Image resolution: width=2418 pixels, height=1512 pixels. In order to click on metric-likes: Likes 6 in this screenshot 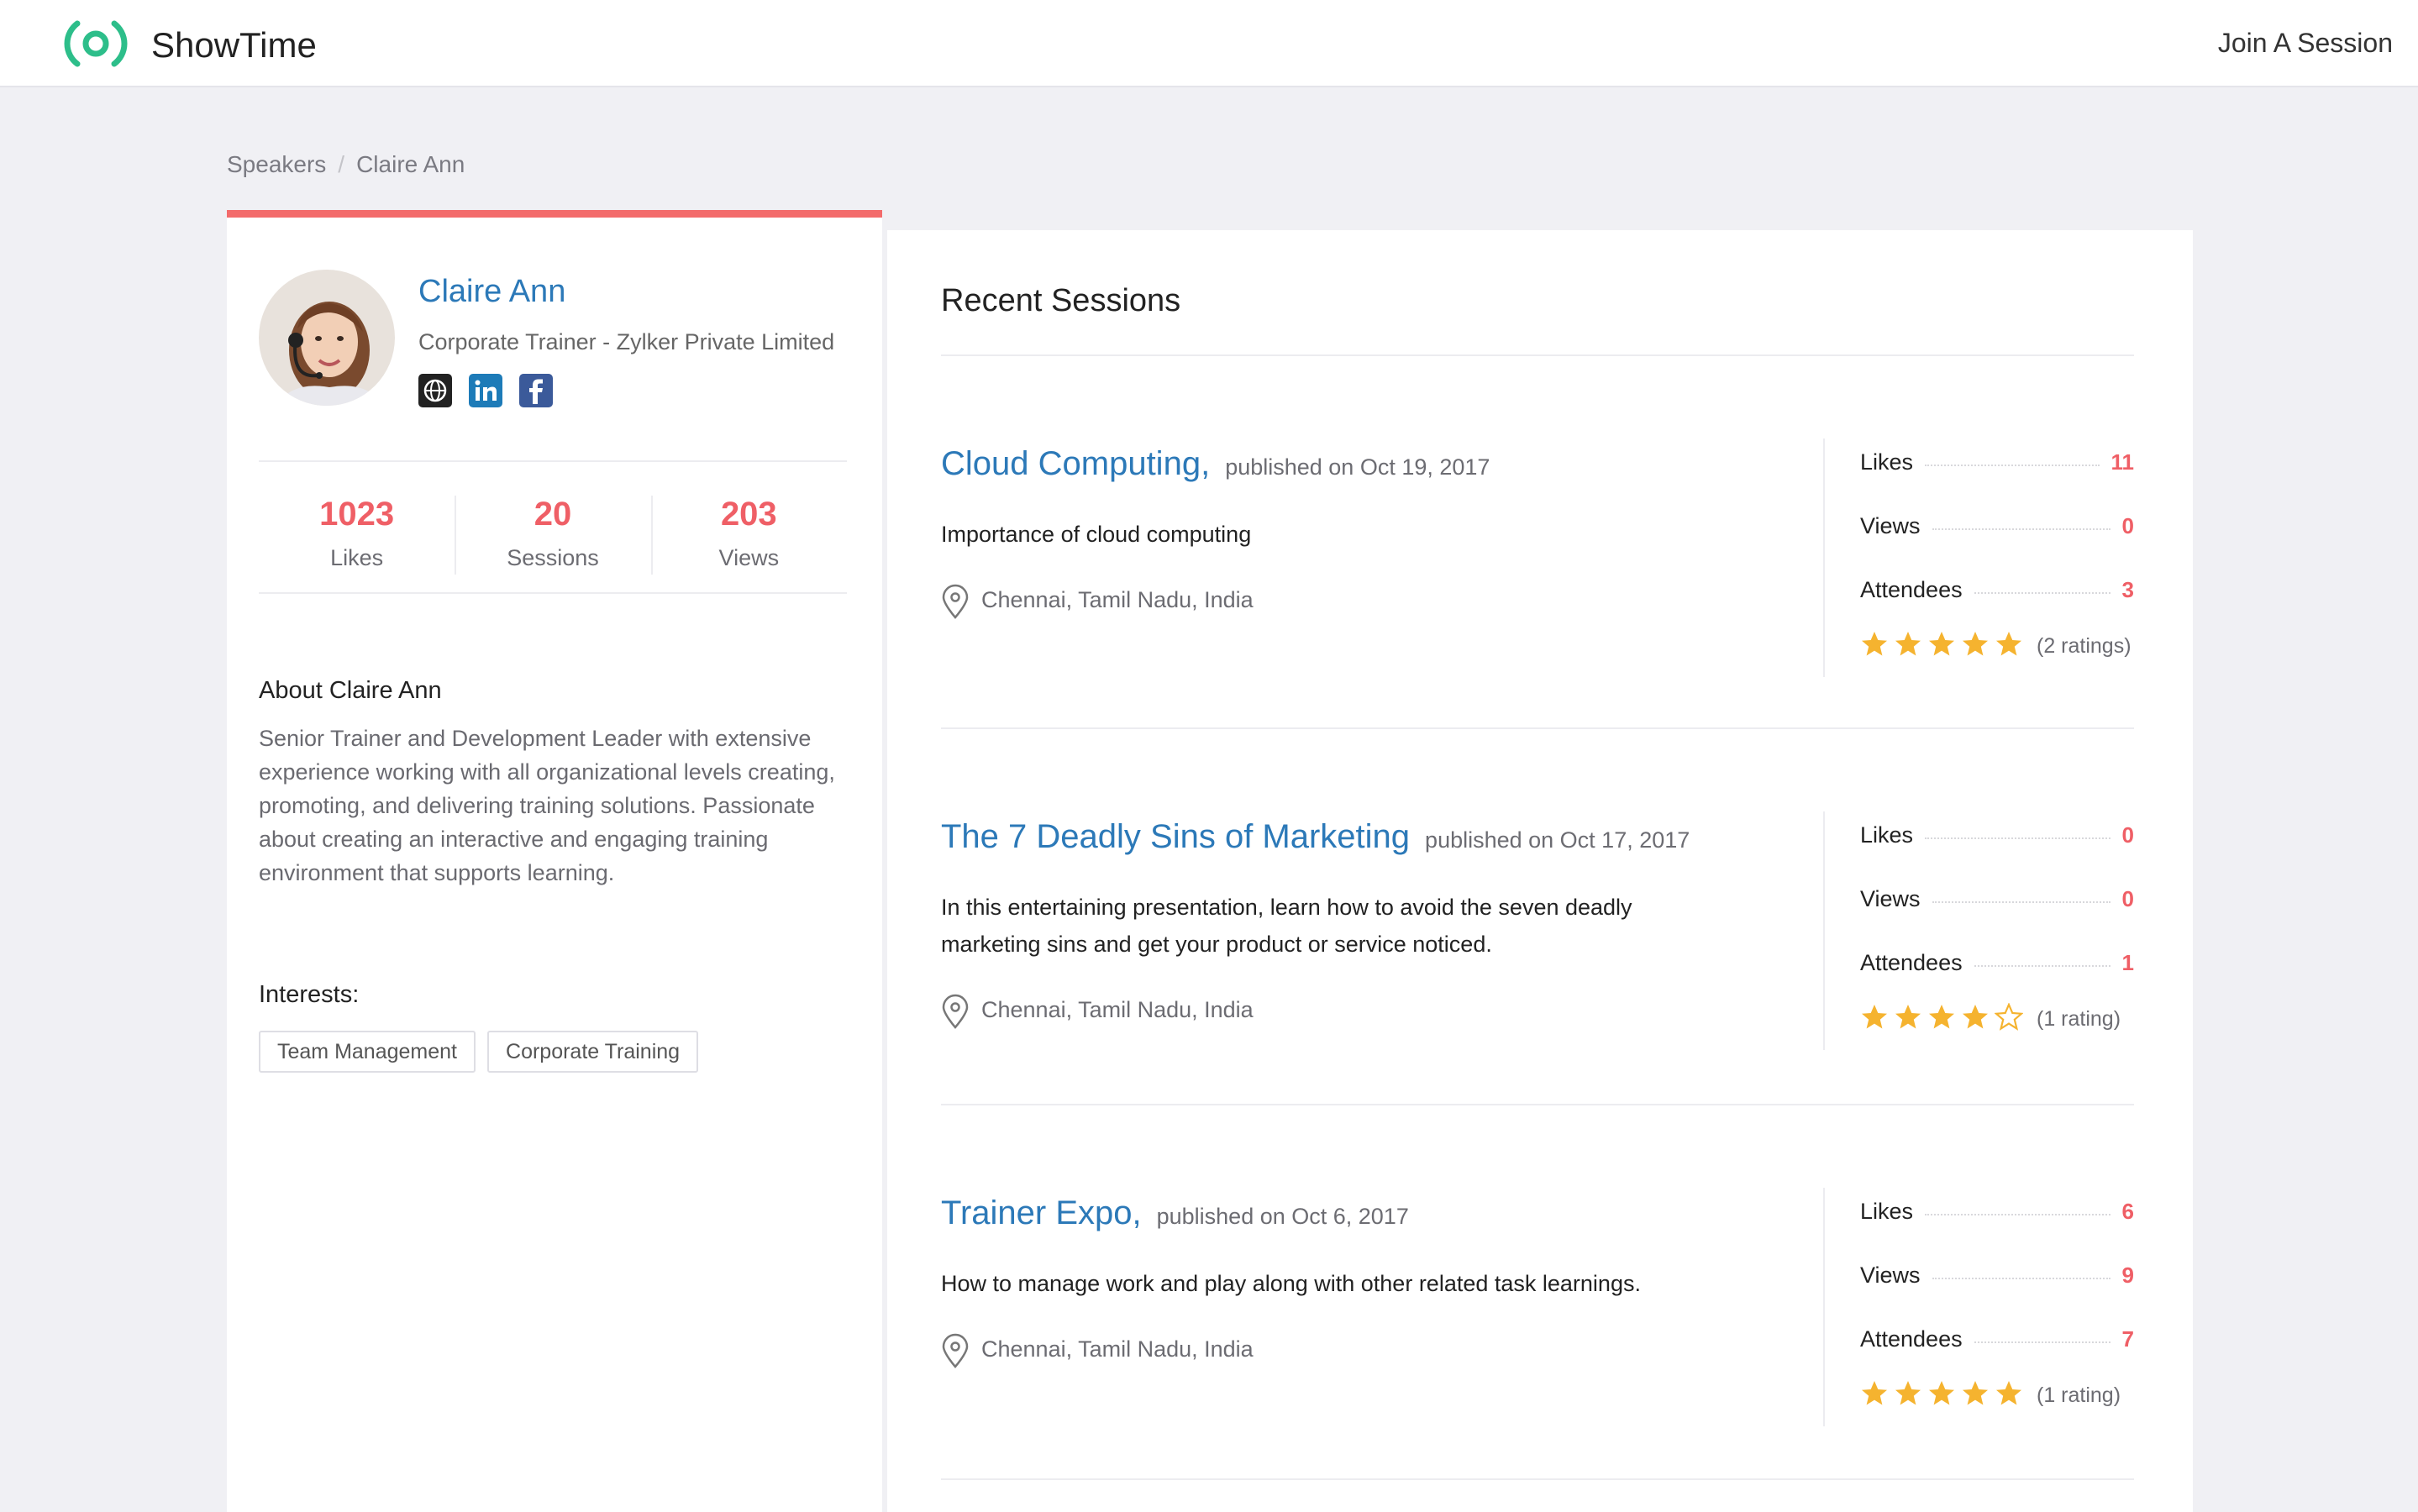, I will do `click(1997, 1211)`.